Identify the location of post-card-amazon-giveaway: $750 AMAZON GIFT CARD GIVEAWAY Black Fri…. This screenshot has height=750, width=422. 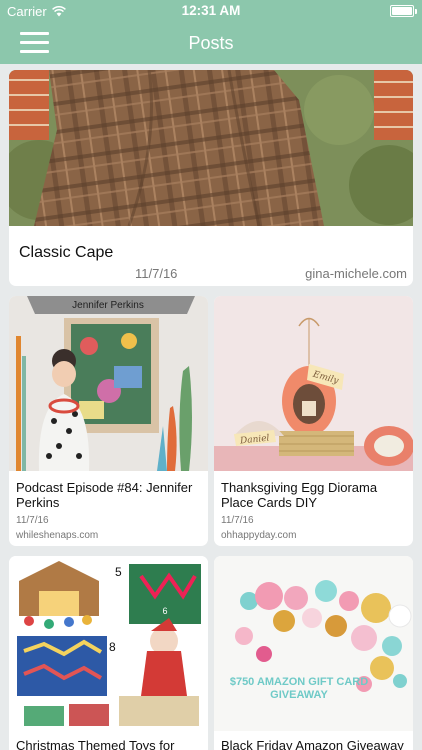
(313, 653).